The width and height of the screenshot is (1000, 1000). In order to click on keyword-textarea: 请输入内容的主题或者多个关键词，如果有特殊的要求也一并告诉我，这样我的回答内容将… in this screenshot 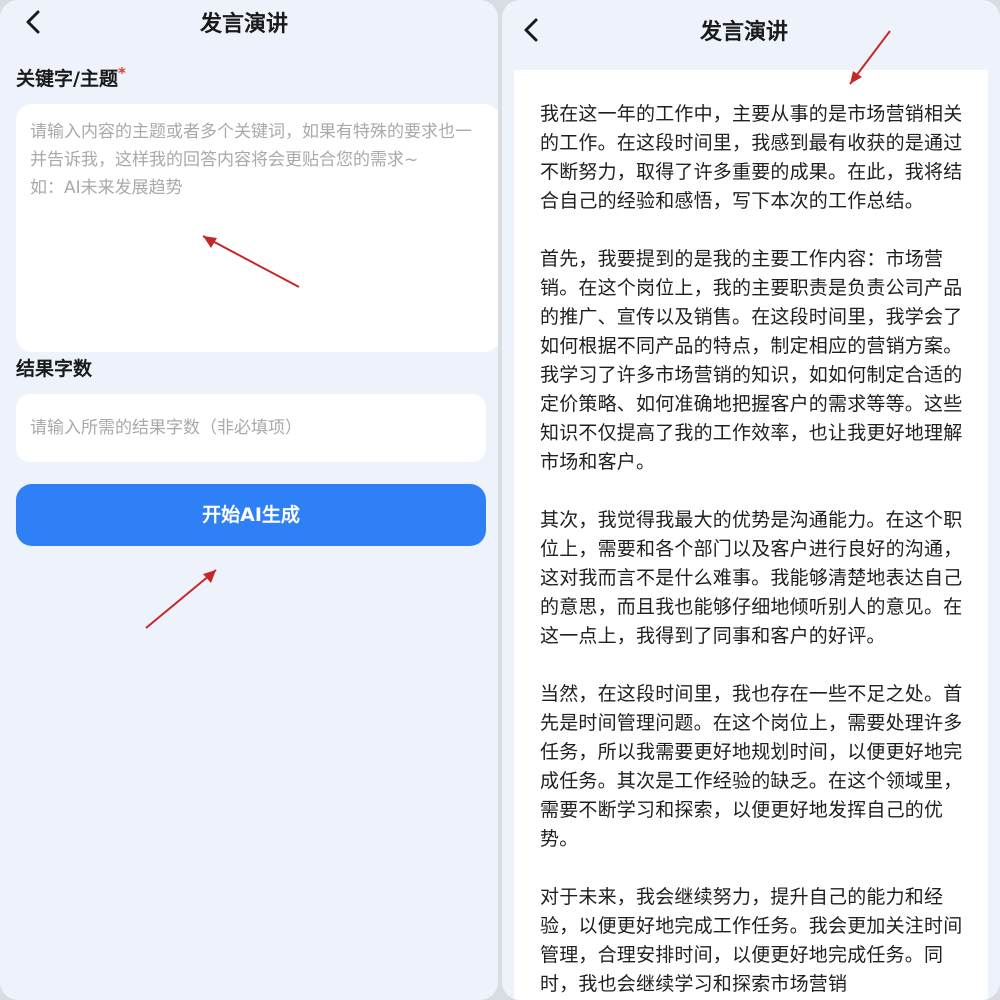, I will do `click(257, 228)`.